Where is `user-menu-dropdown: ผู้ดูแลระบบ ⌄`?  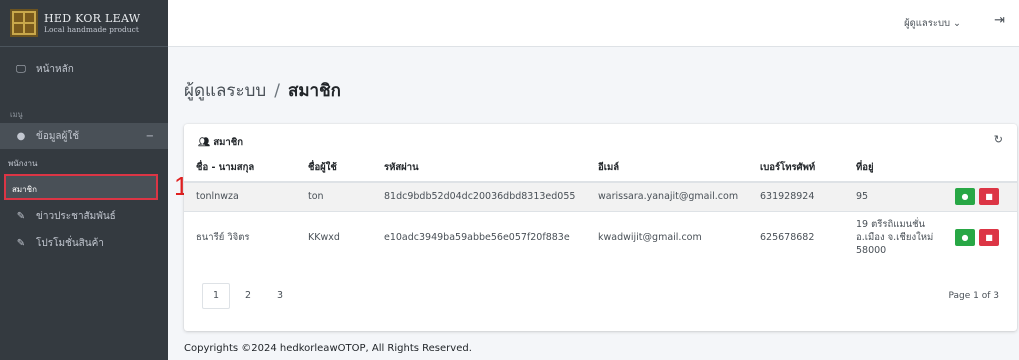 user-menu-dropdown: ผู้ดูแลระบบ ⌄ is located at coordinates (932, 23).